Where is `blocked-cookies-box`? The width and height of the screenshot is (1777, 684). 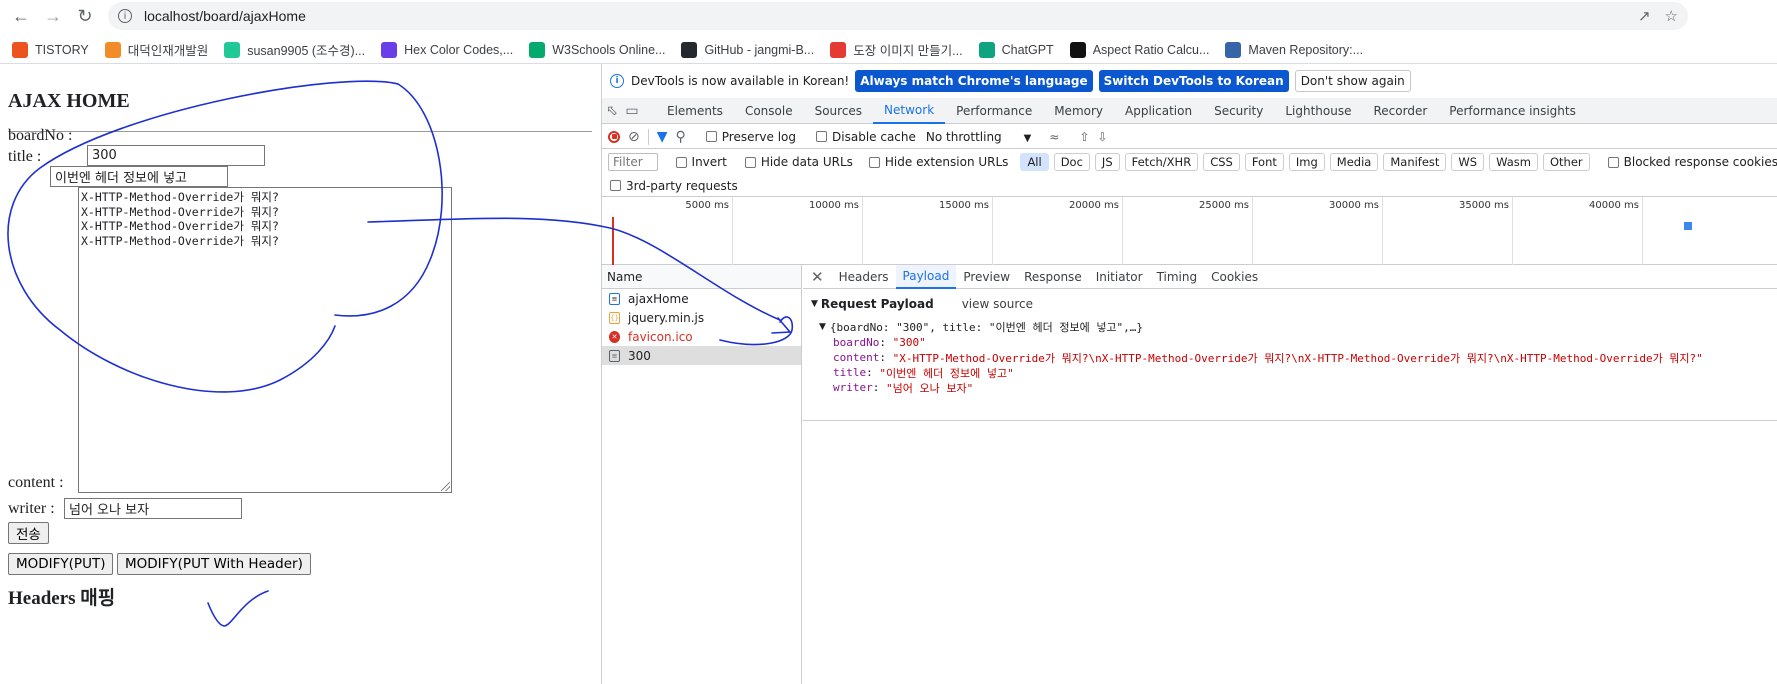 blocked-cookies-box is located at coordinates (1613, 162).